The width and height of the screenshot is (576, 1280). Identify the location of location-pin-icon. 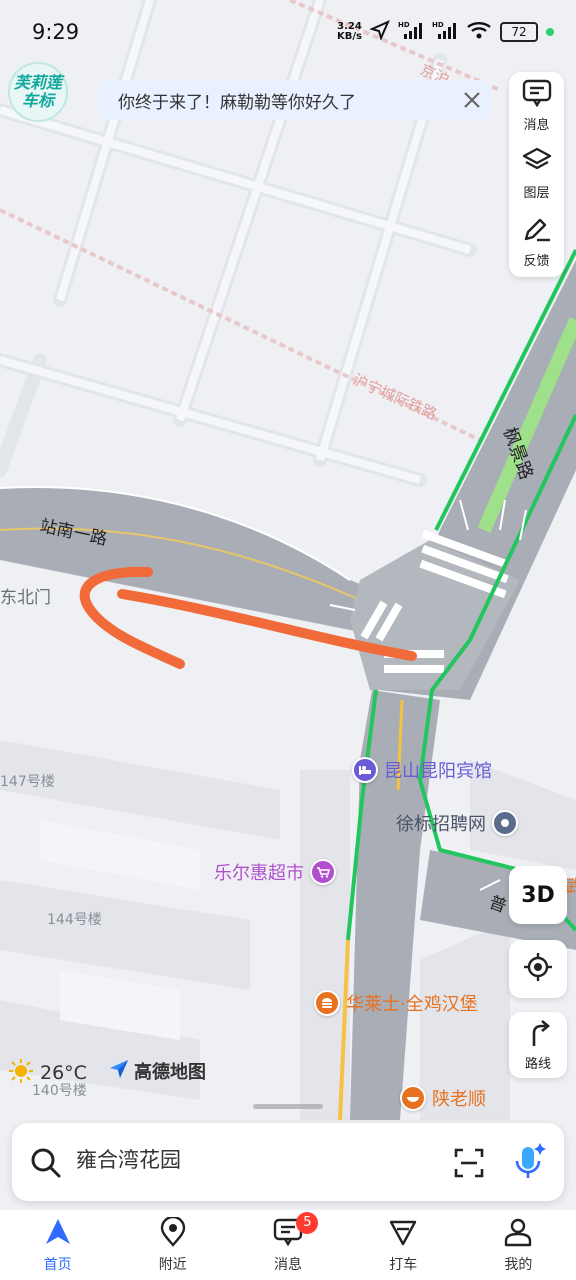
(173, 1233).